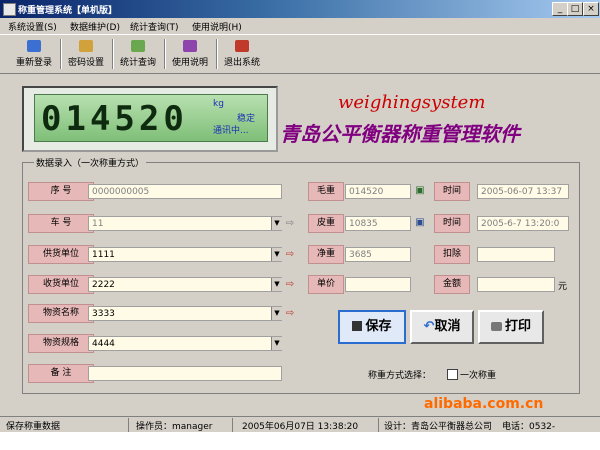  I want to click on minimize-button: _, so click(560, 9).